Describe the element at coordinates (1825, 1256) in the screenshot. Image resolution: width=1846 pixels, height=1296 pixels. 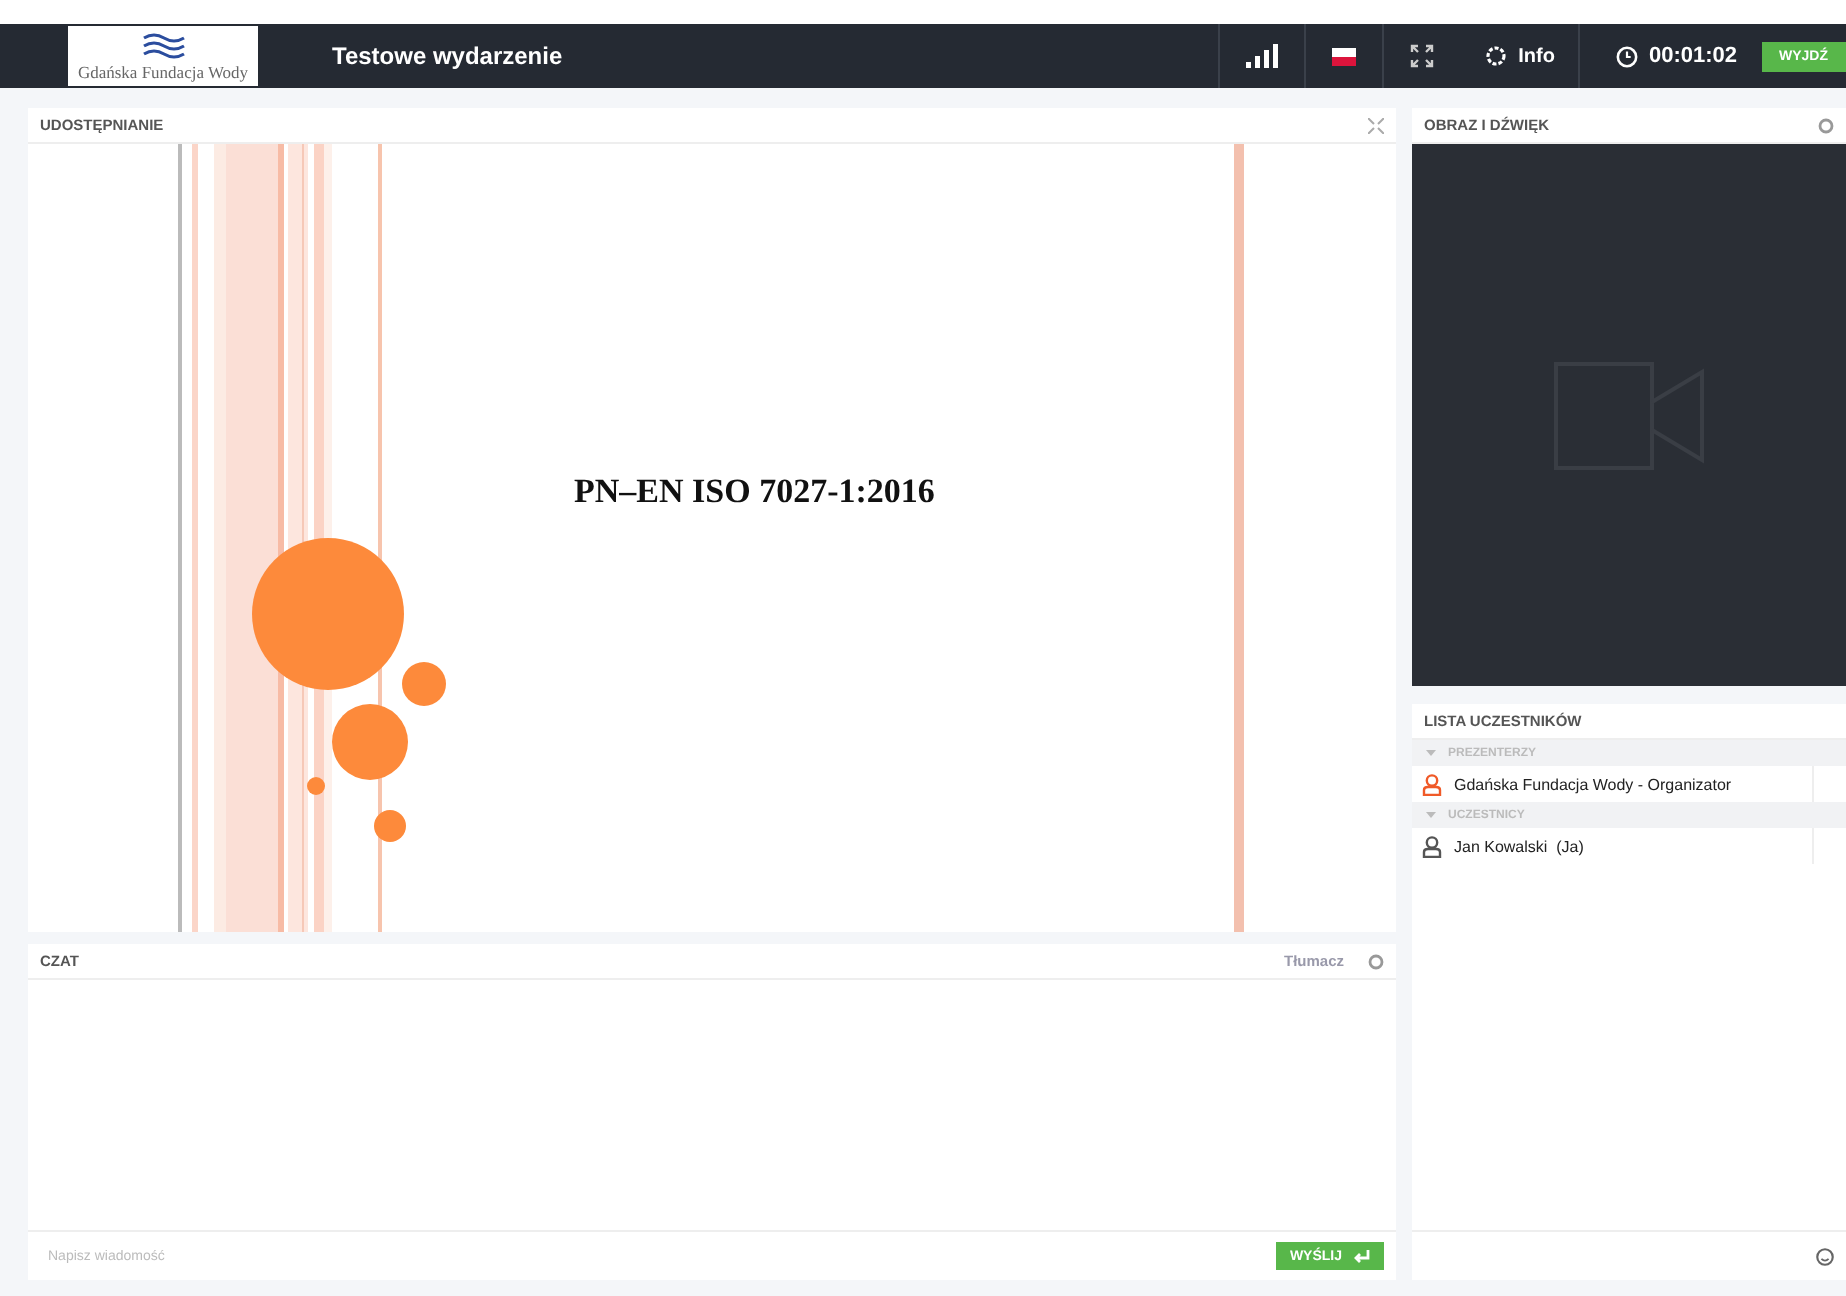
I see `smiley-icon` at that location.